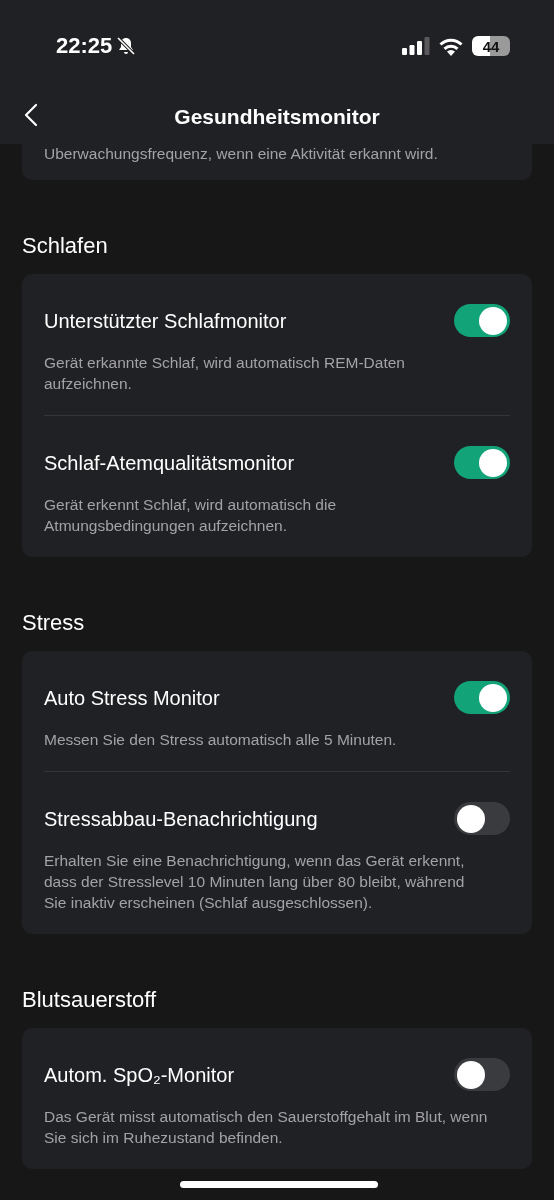 Image resolution: width=554 pixels, height=1200 pixels. I want to click on section-heading: Schlafen, so click(65, 246).